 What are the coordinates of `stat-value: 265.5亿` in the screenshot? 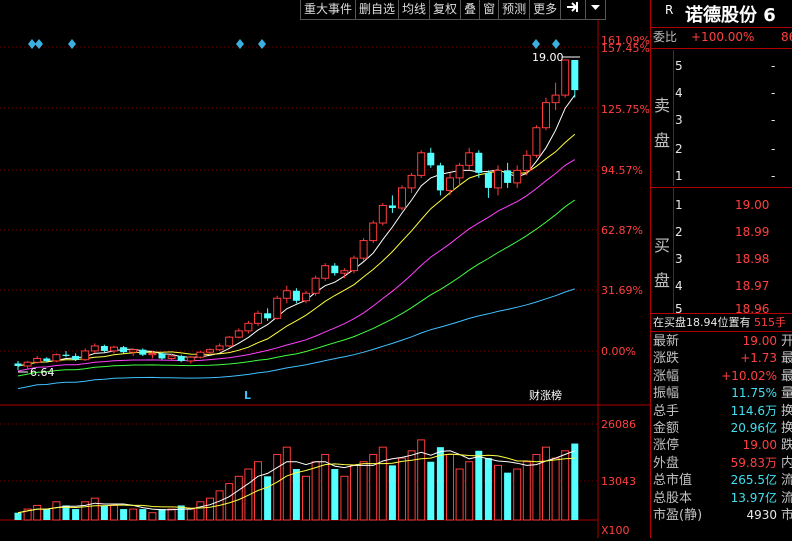 It's located at (753, 480).